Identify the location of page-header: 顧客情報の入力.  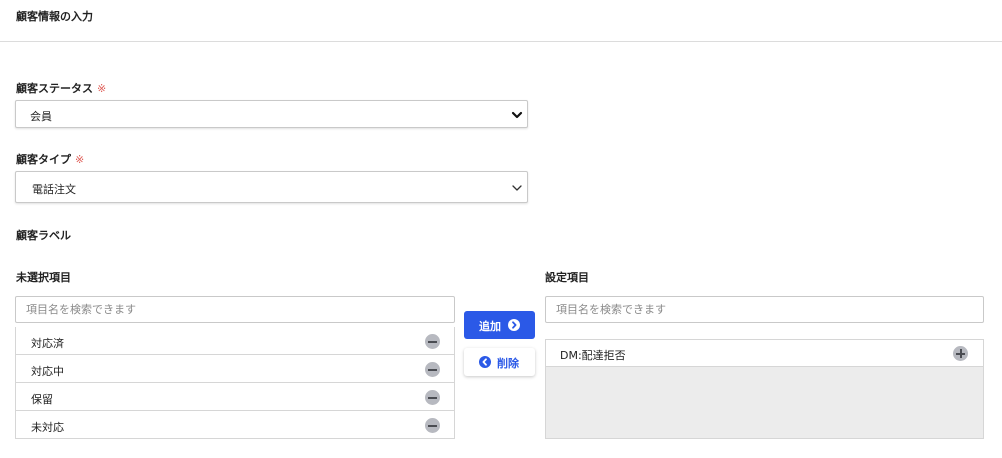
(501, 21).